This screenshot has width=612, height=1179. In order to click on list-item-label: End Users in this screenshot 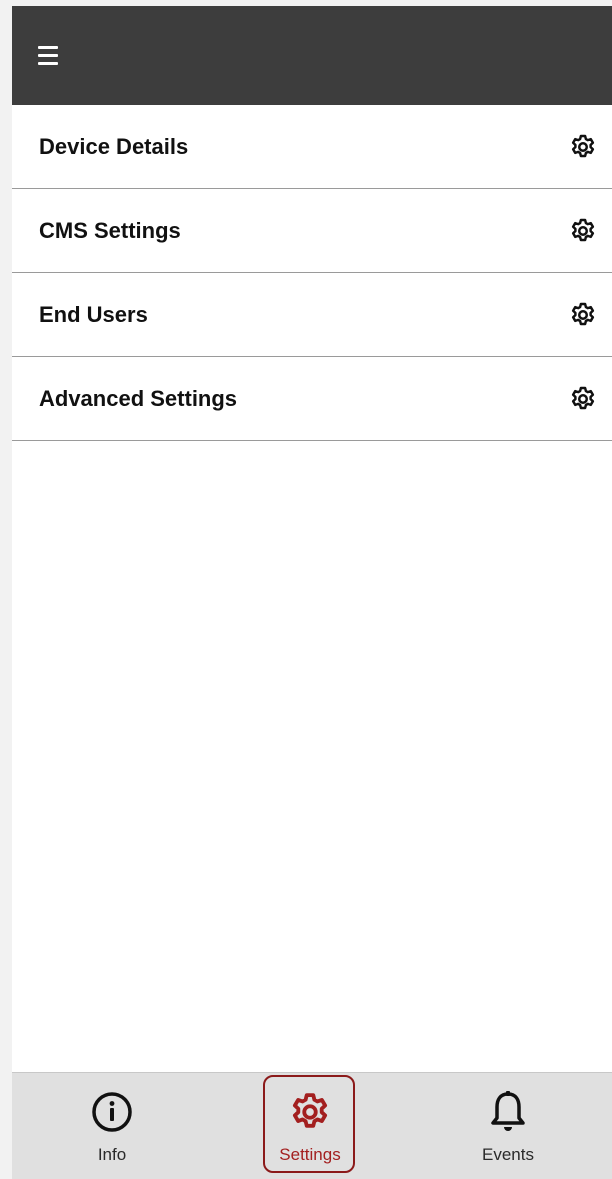, I will do `click(93, 314)`.